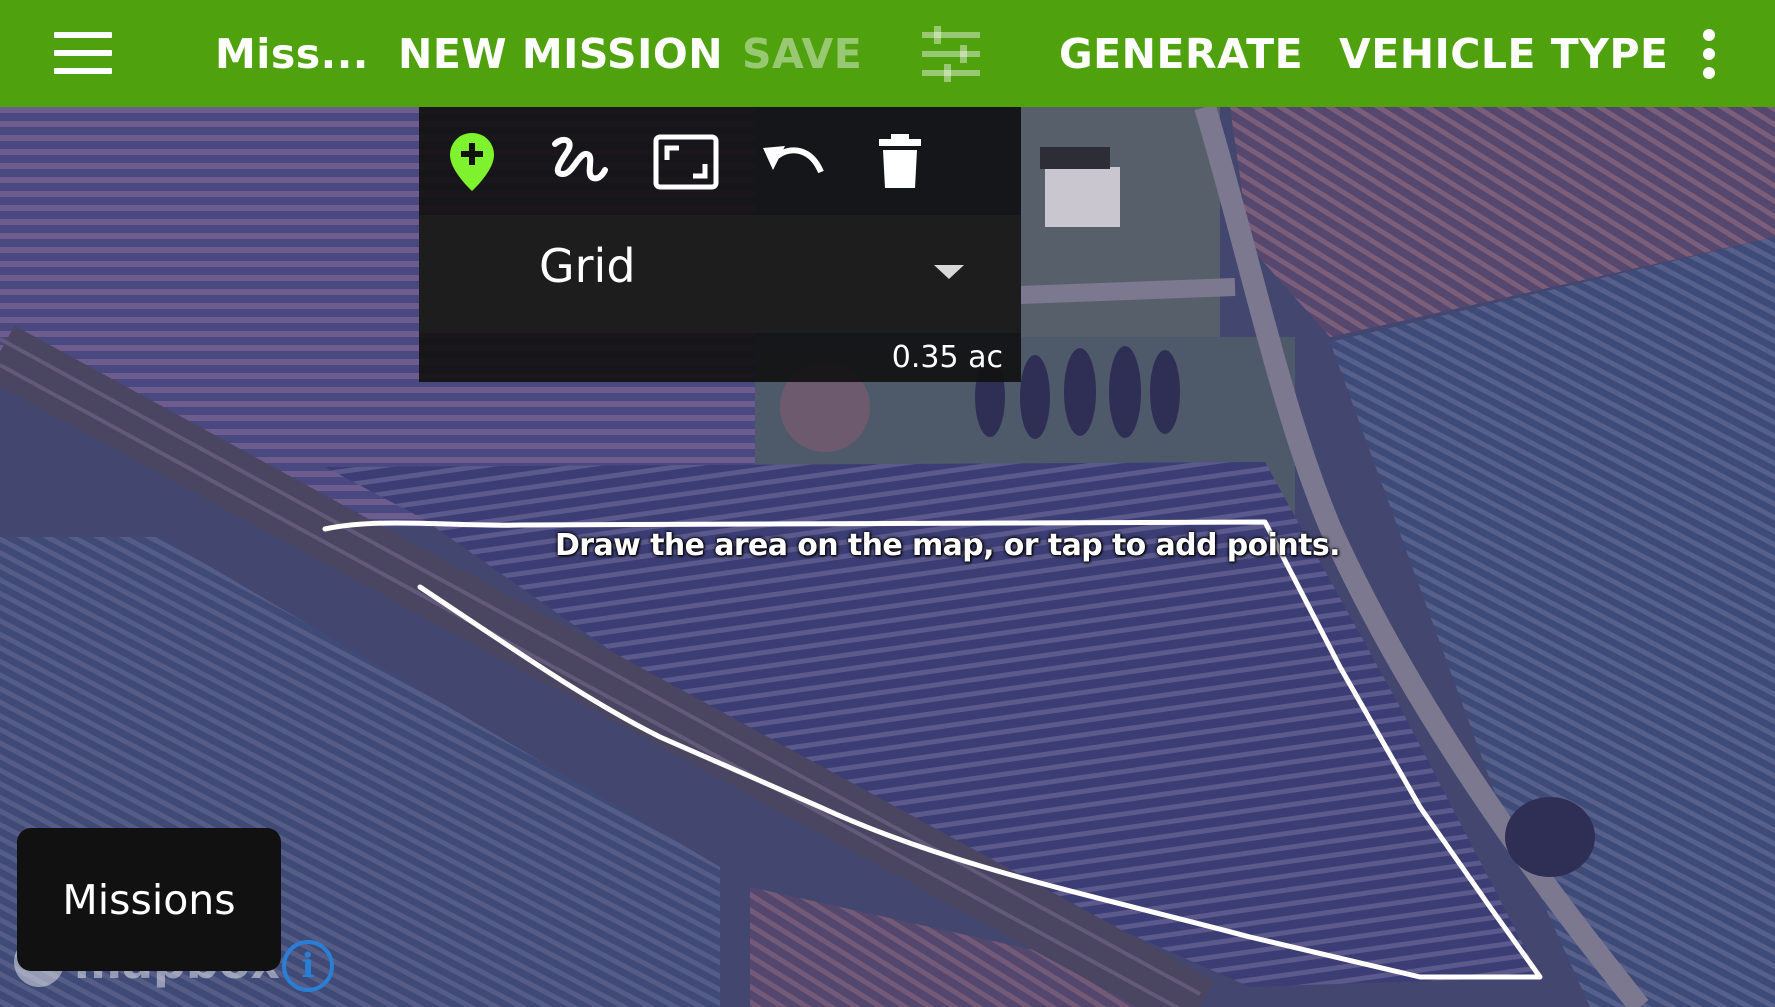  I want to click on missions-button: Missions, so click(149, 899).